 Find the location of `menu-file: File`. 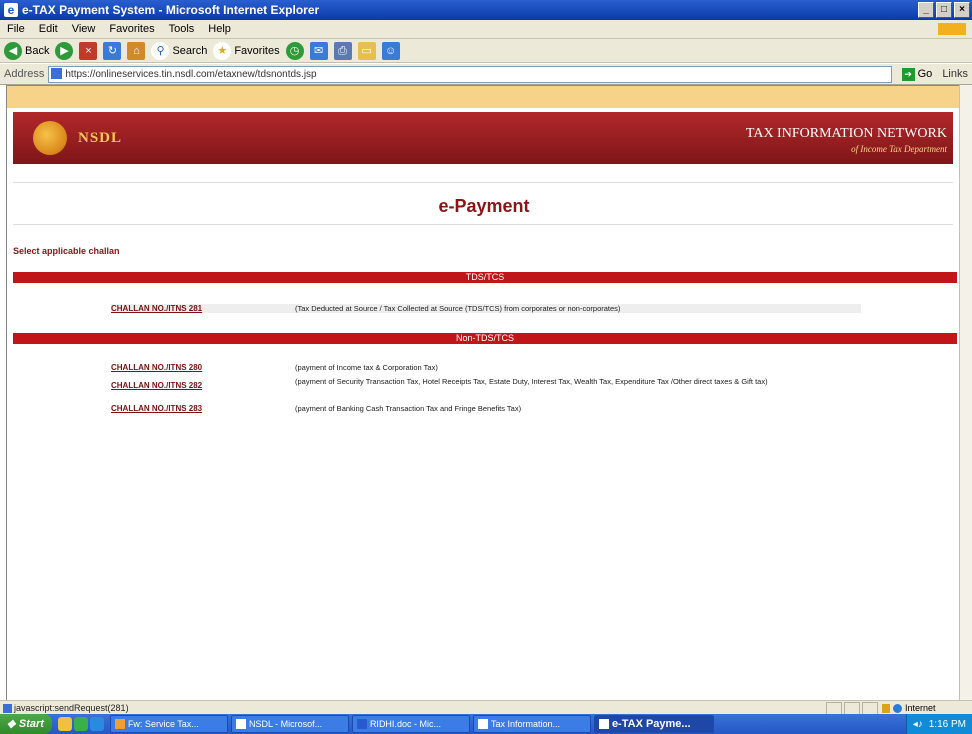

menu-file: File is located at coordinates (16, 29).